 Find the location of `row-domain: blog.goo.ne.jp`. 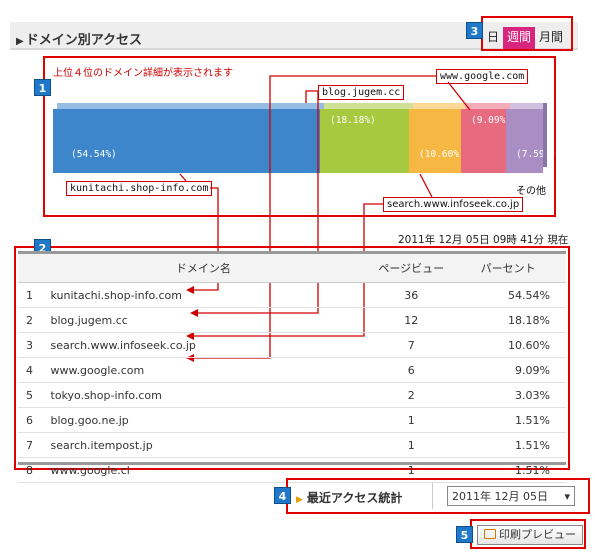

row-domain: blog.goo.ne.jp is located at coordinates (204, 420).